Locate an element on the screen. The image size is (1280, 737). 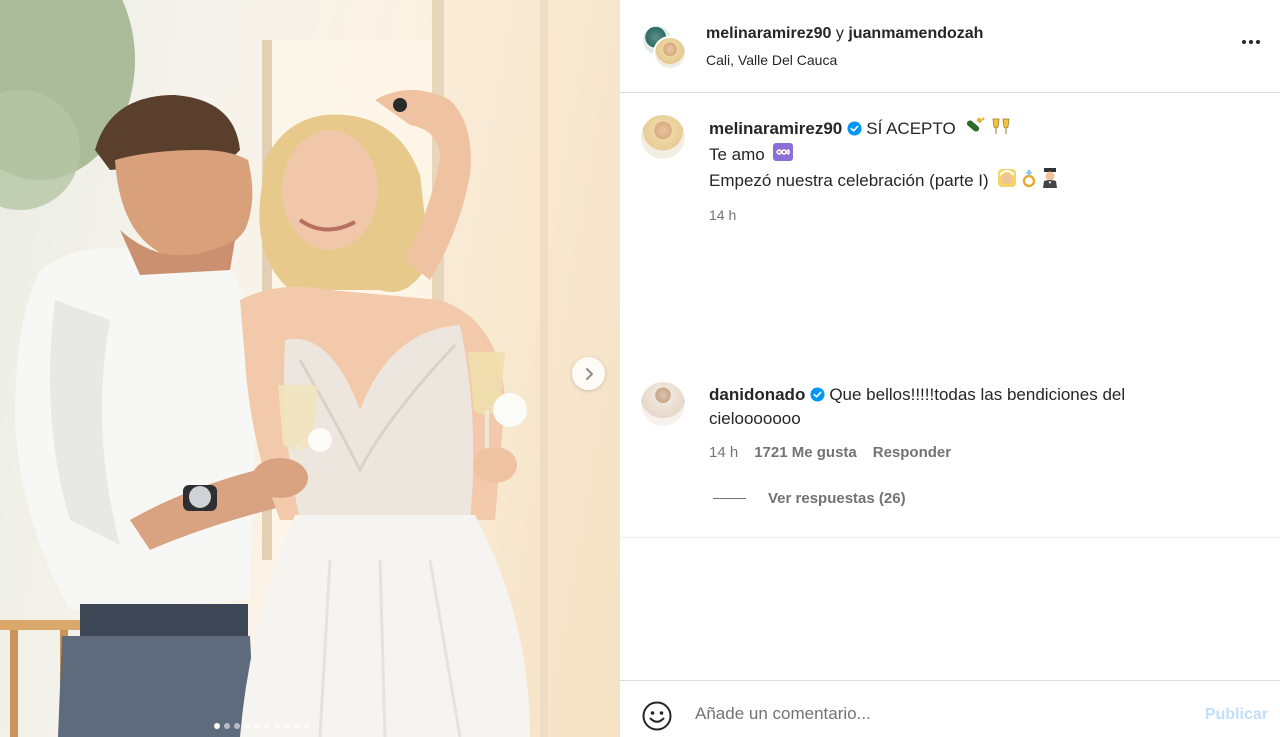
divider is located at coordinates (950, 537).